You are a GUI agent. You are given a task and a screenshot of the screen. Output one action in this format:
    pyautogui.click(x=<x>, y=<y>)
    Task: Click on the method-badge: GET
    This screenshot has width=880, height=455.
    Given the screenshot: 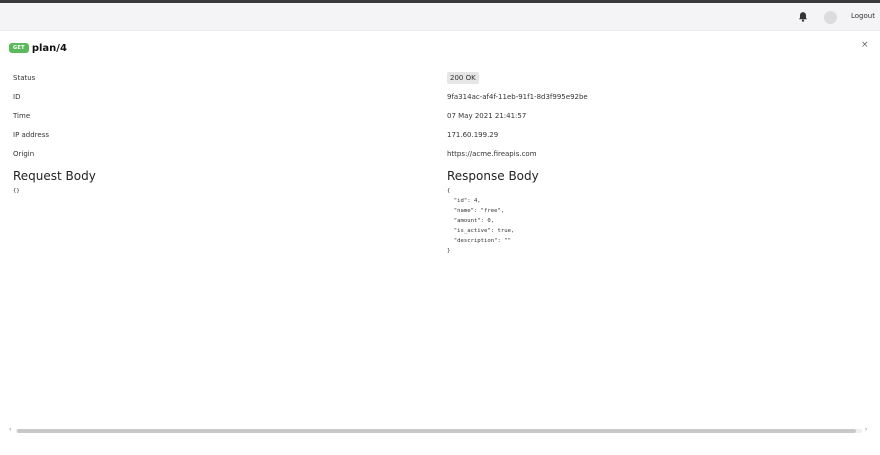 What is the action you would take?
    pyautogui.click(x=19, y=48)
    